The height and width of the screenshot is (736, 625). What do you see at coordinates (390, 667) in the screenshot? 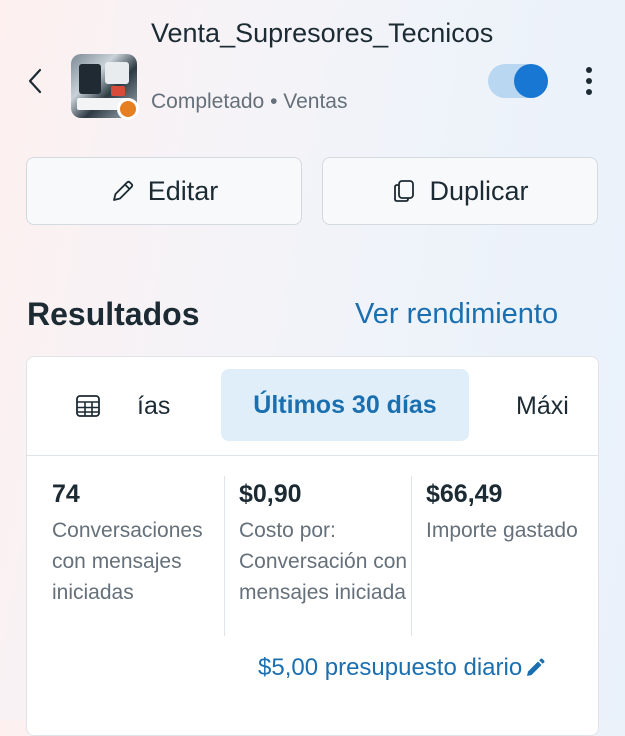
I see `budget-label: $5,00 presupuesto diario` at bounding box center [390, 667].